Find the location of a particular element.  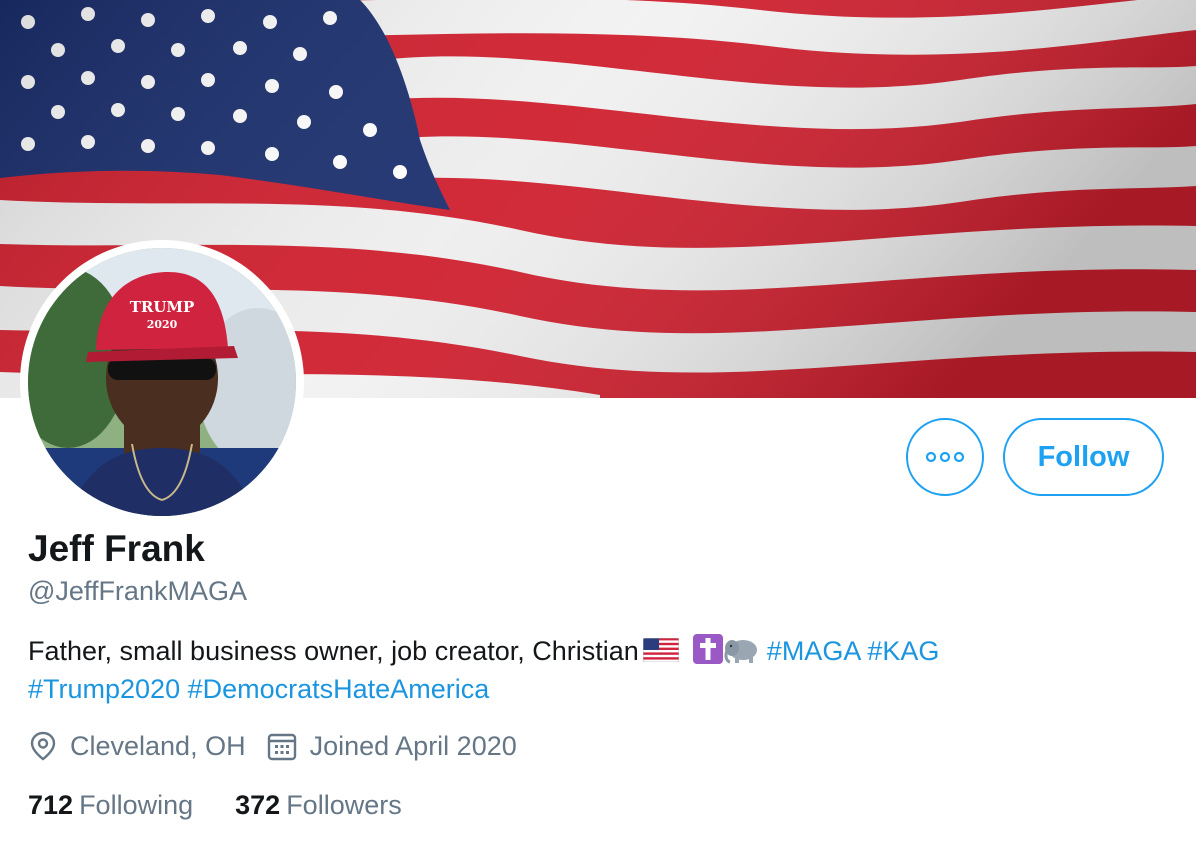

hashtag-maga: #MAGA is located at coordinates (813, 651).